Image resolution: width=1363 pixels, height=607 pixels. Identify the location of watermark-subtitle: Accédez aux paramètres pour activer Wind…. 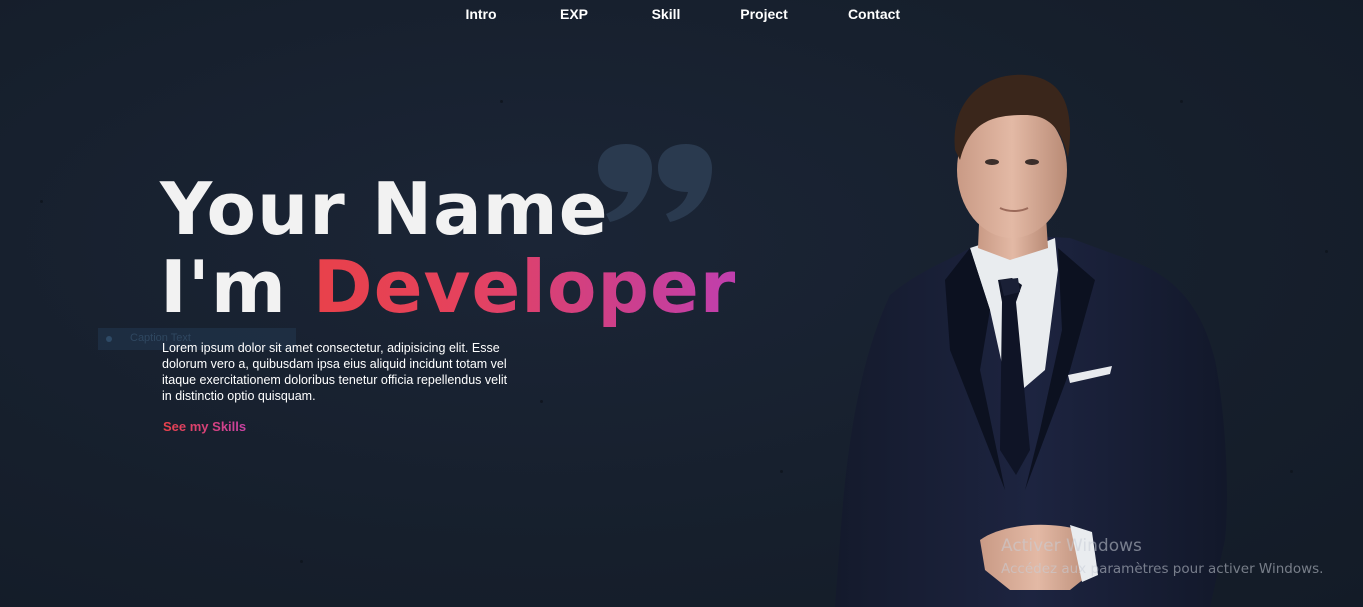
(1162, 569).